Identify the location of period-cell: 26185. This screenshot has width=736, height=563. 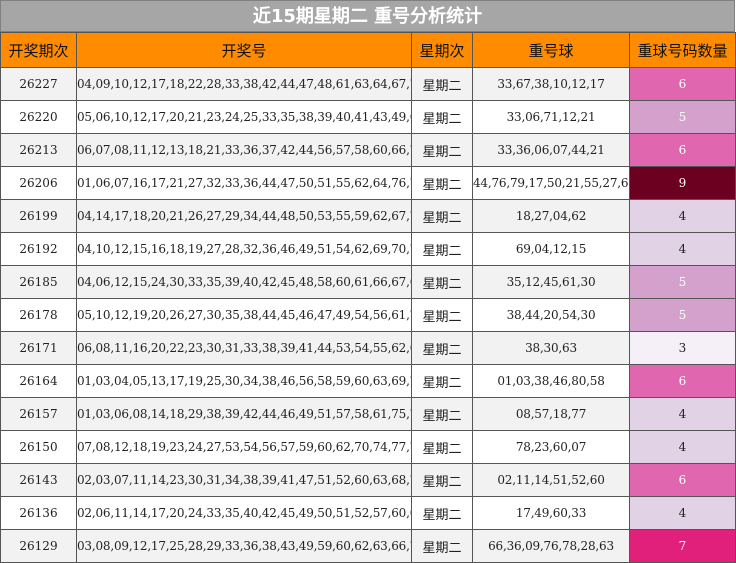
(38, 282).